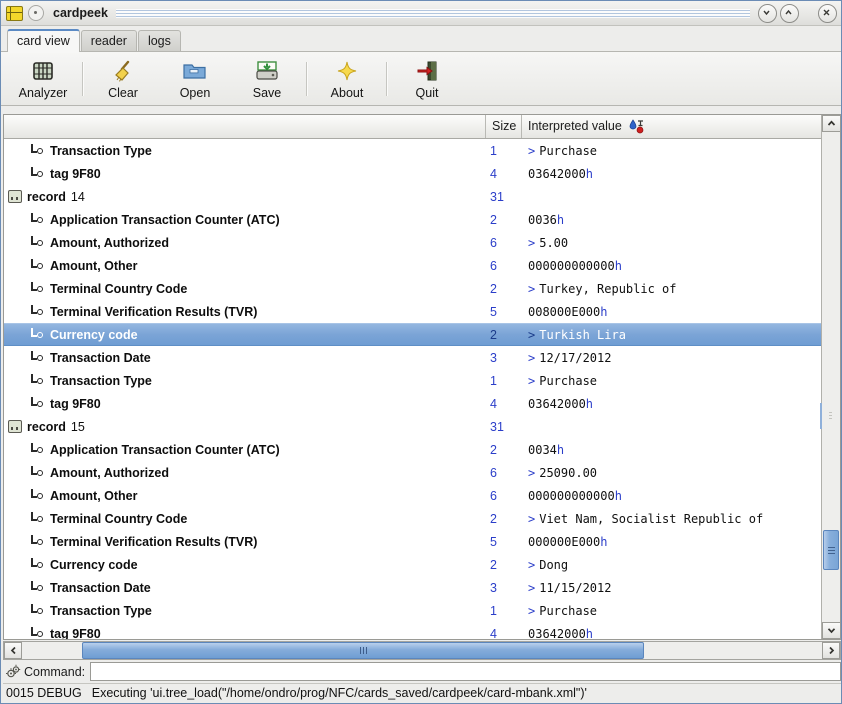 Image resolution: width=842 pixels, height=704 pixels. I want to click on tree-horizontal-scrollbar, so click(422, 650).